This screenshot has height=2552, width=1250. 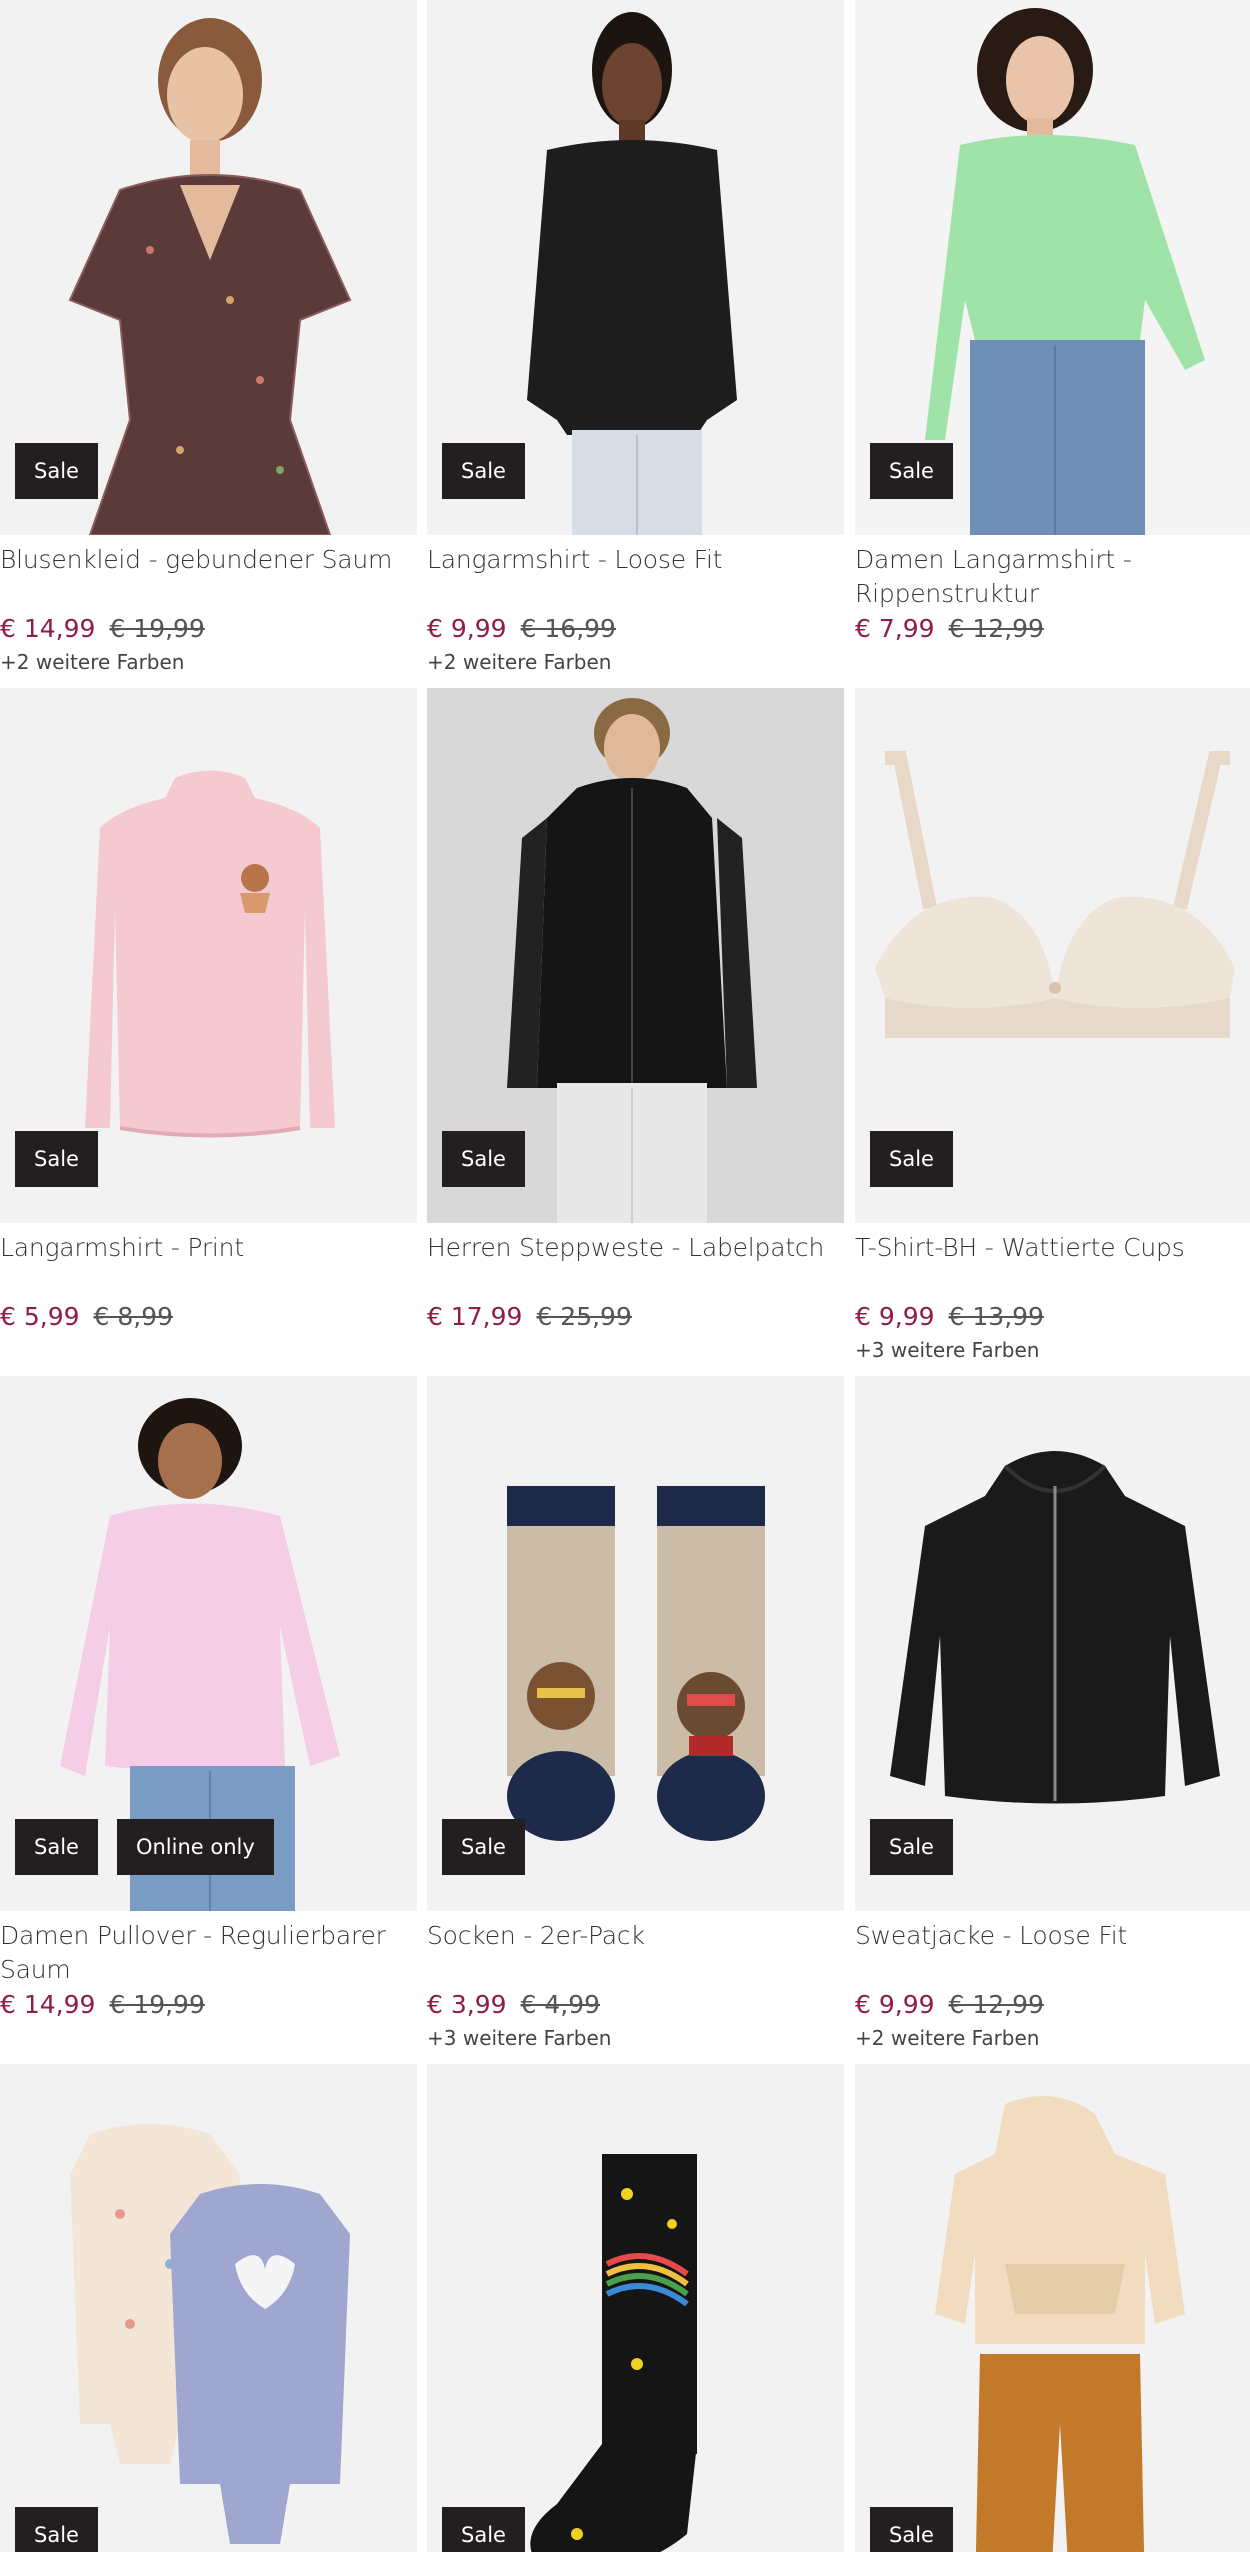 What do you see at coordinates (467, 2004) in the screenshot?
I see `sale-price: € 3,99` at bounding box center [467, 2004].